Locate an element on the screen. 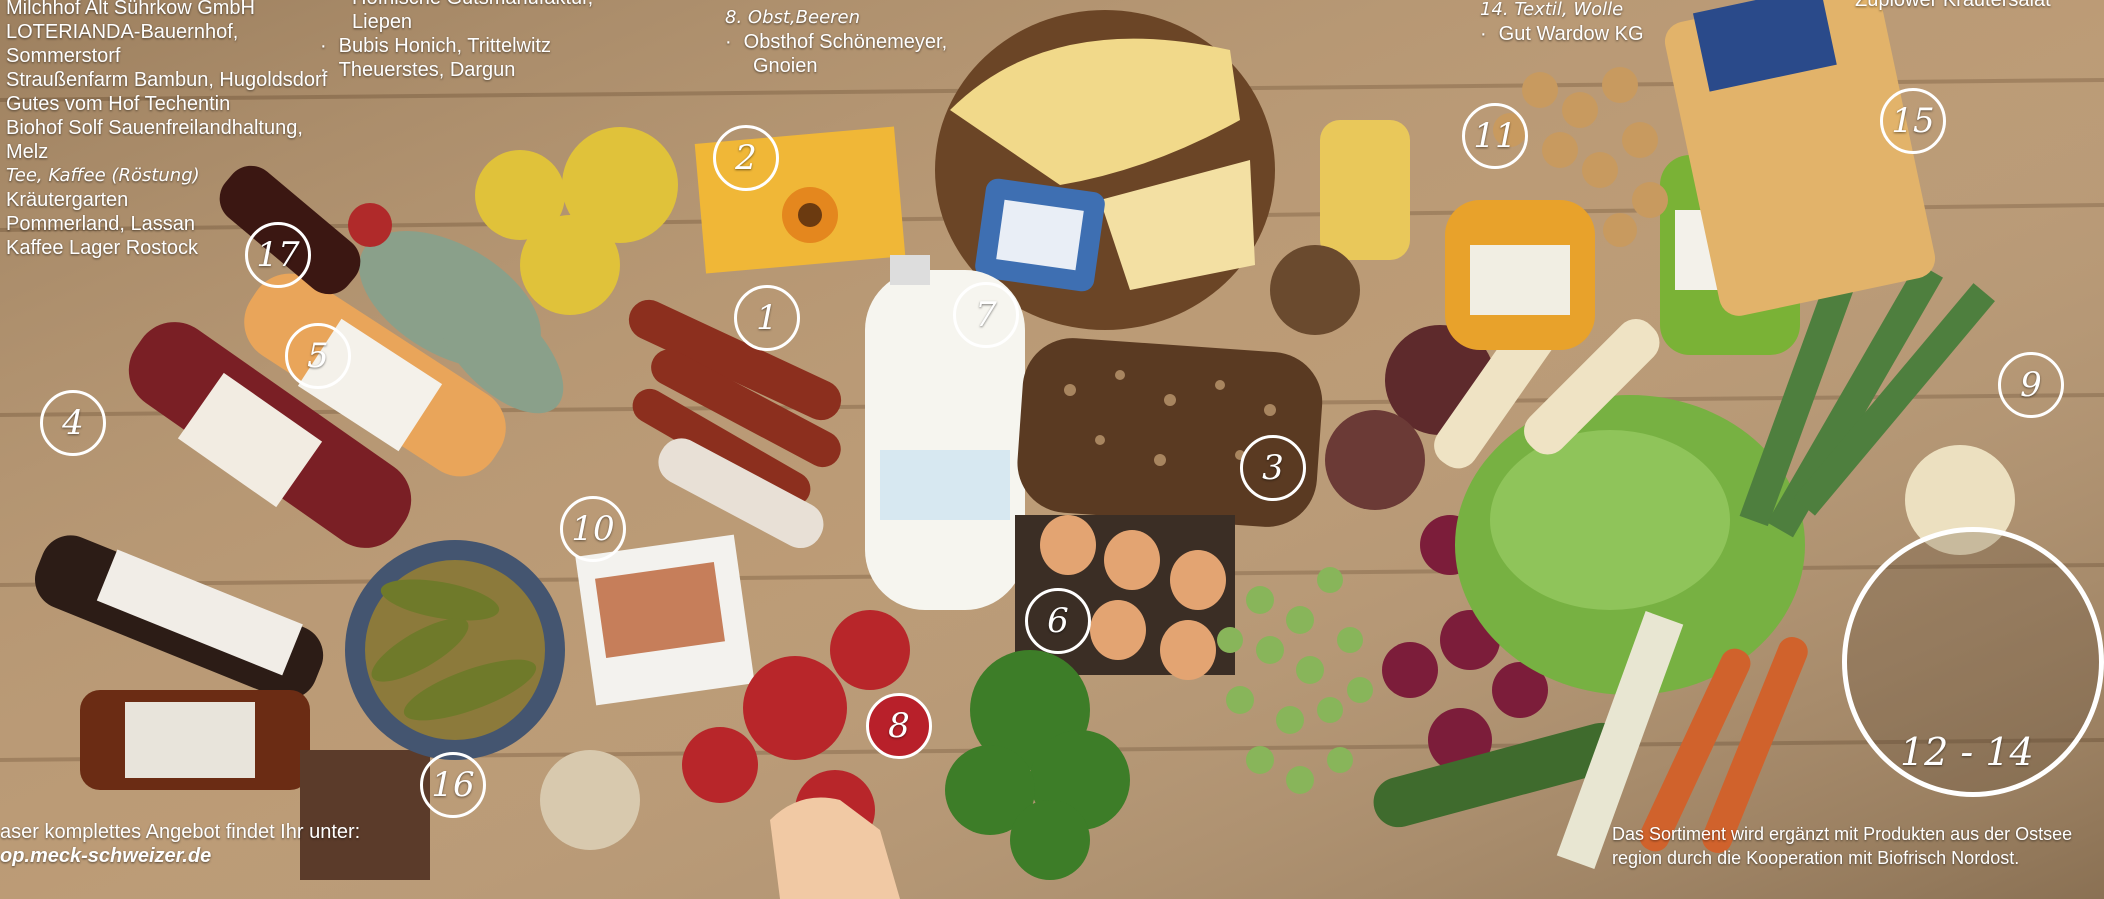  spice-jar is located at coordinates (590, 800).